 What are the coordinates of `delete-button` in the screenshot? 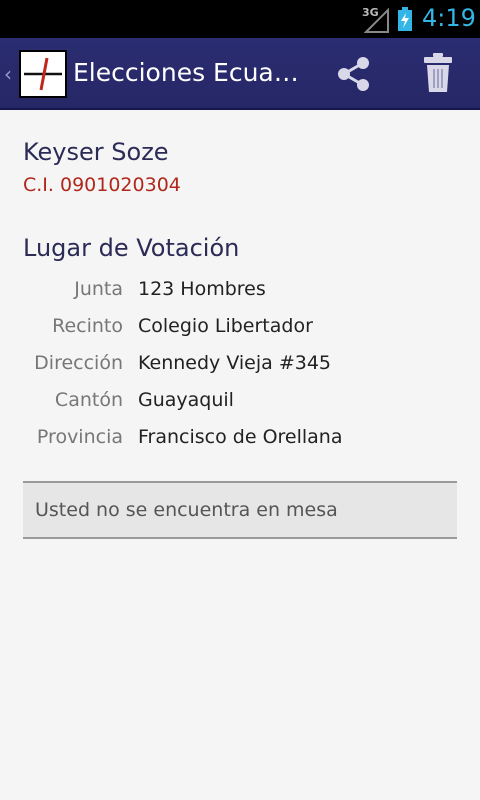 It's located at (438, 73).